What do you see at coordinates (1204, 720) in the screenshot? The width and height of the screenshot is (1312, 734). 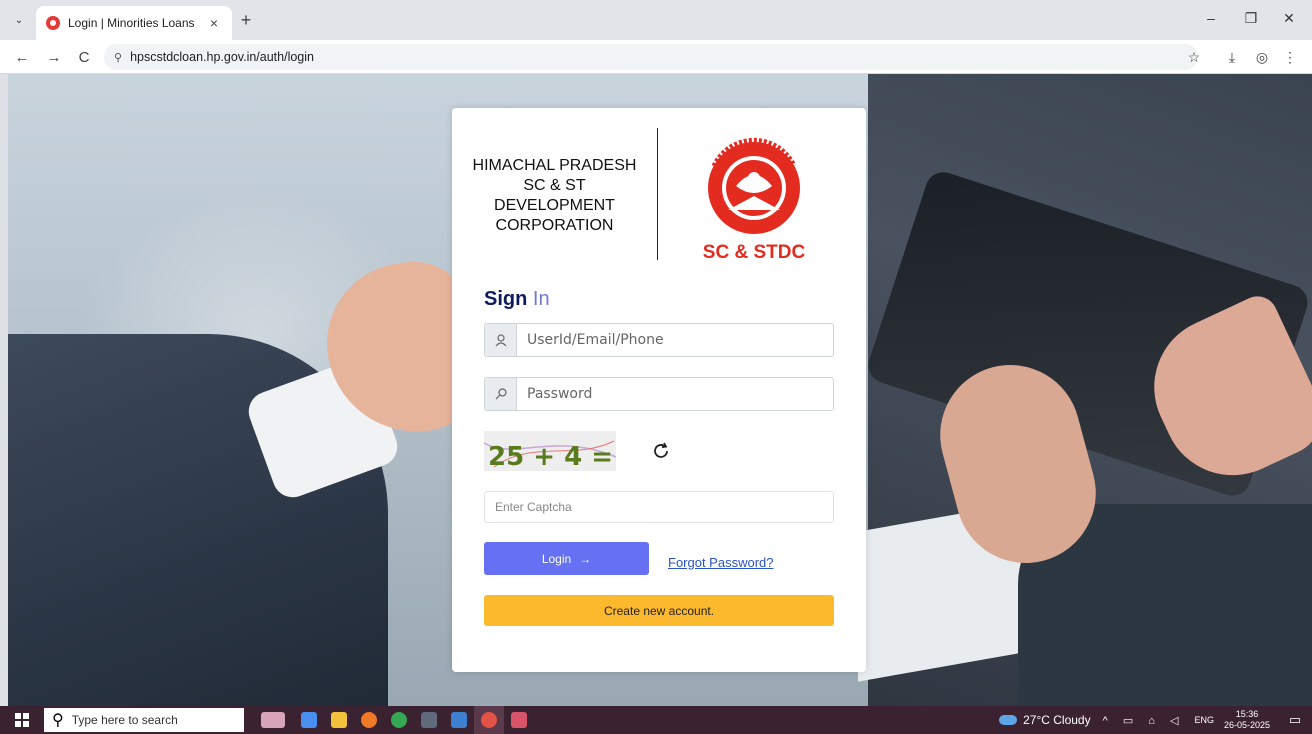 I see `language-indicator: ENG` at bounding box center [1204, 720].